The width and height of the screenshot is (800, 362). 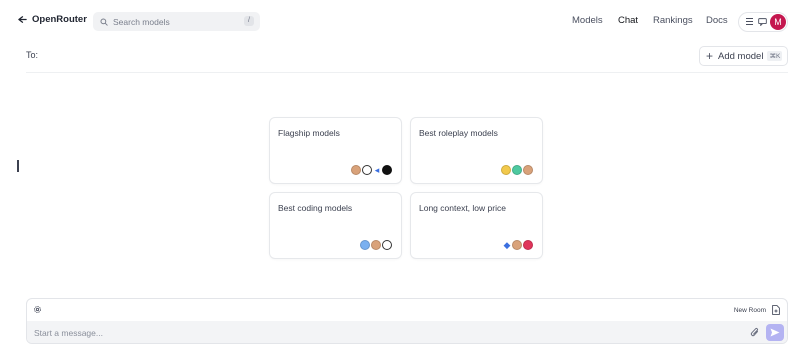 I want to click on composer-toolbar: New Room, so click(x=407, y=310).